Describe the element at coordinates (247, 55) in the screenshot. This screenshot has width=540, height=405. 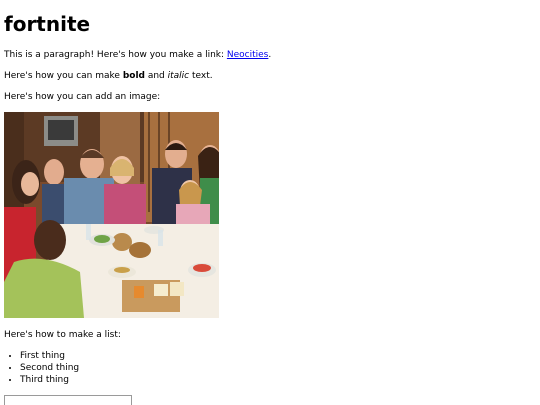
I see `neocities-link: Neocities` at that location.